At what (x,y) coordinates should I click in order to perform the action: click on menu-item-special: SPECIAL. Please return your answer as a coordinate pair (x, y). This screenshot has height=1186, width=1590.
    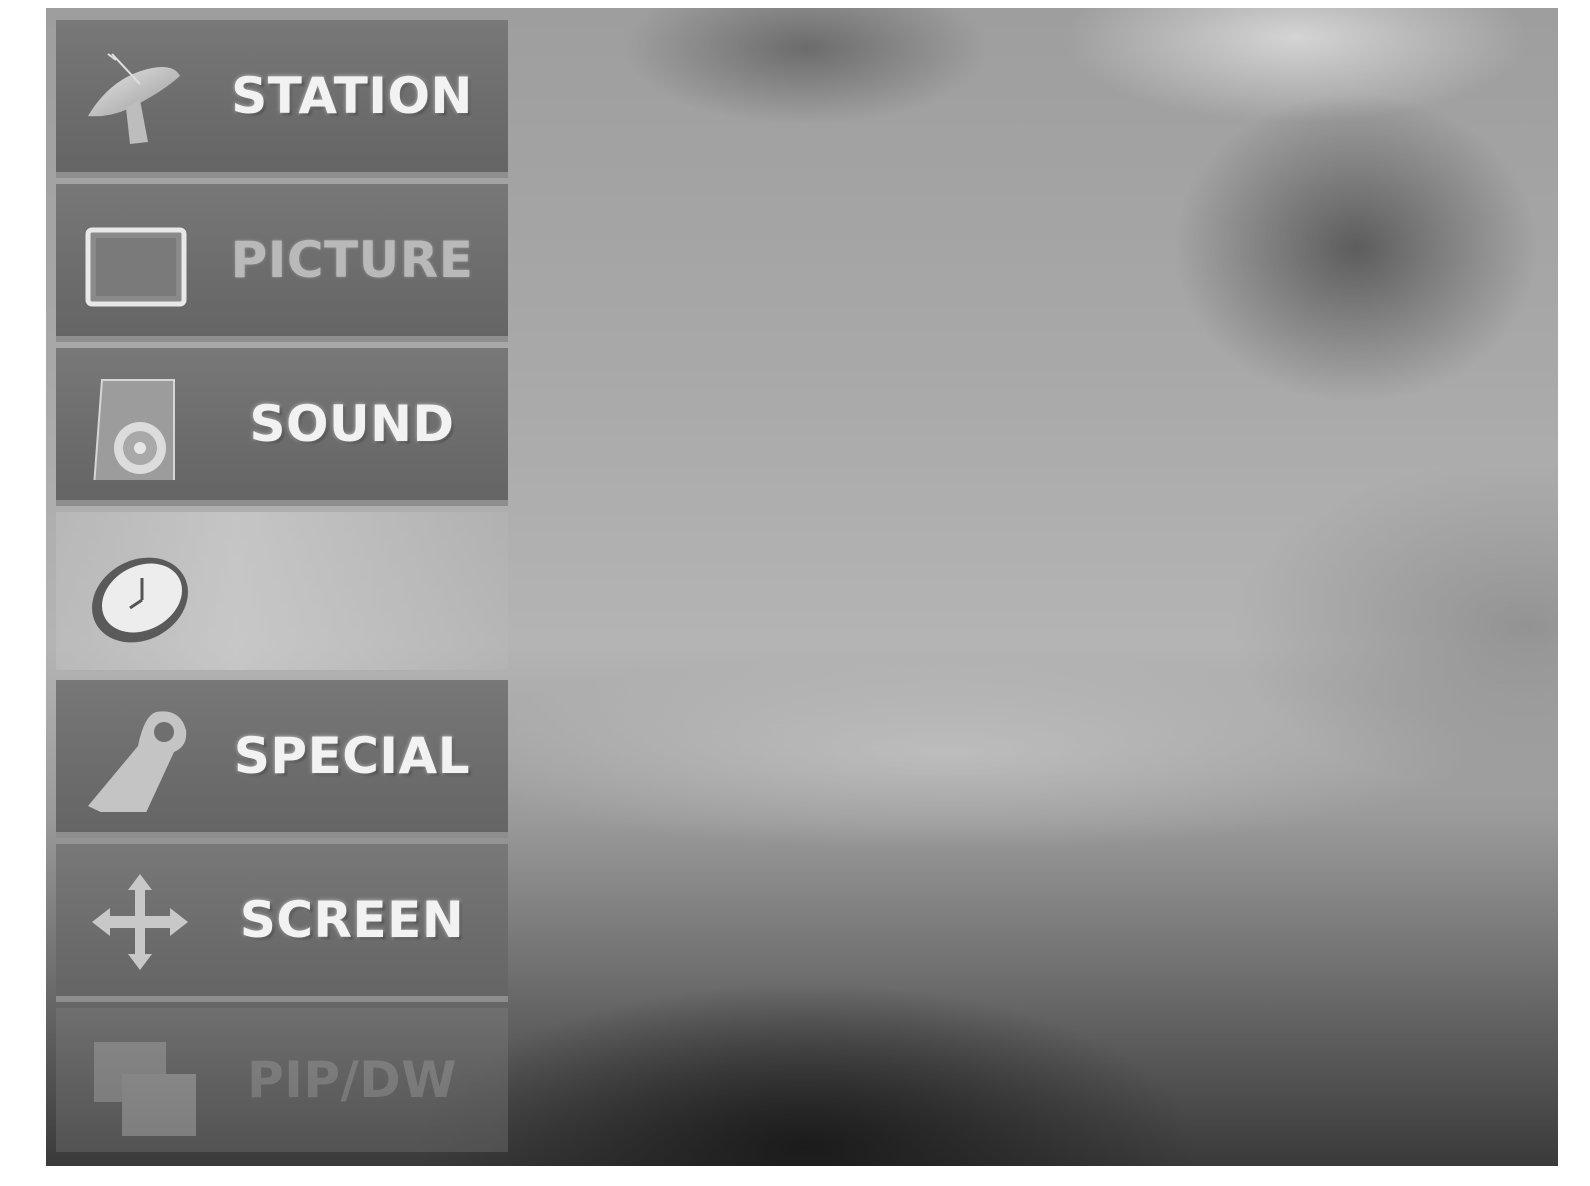
    Looking at the image, I should click on (282, 759).